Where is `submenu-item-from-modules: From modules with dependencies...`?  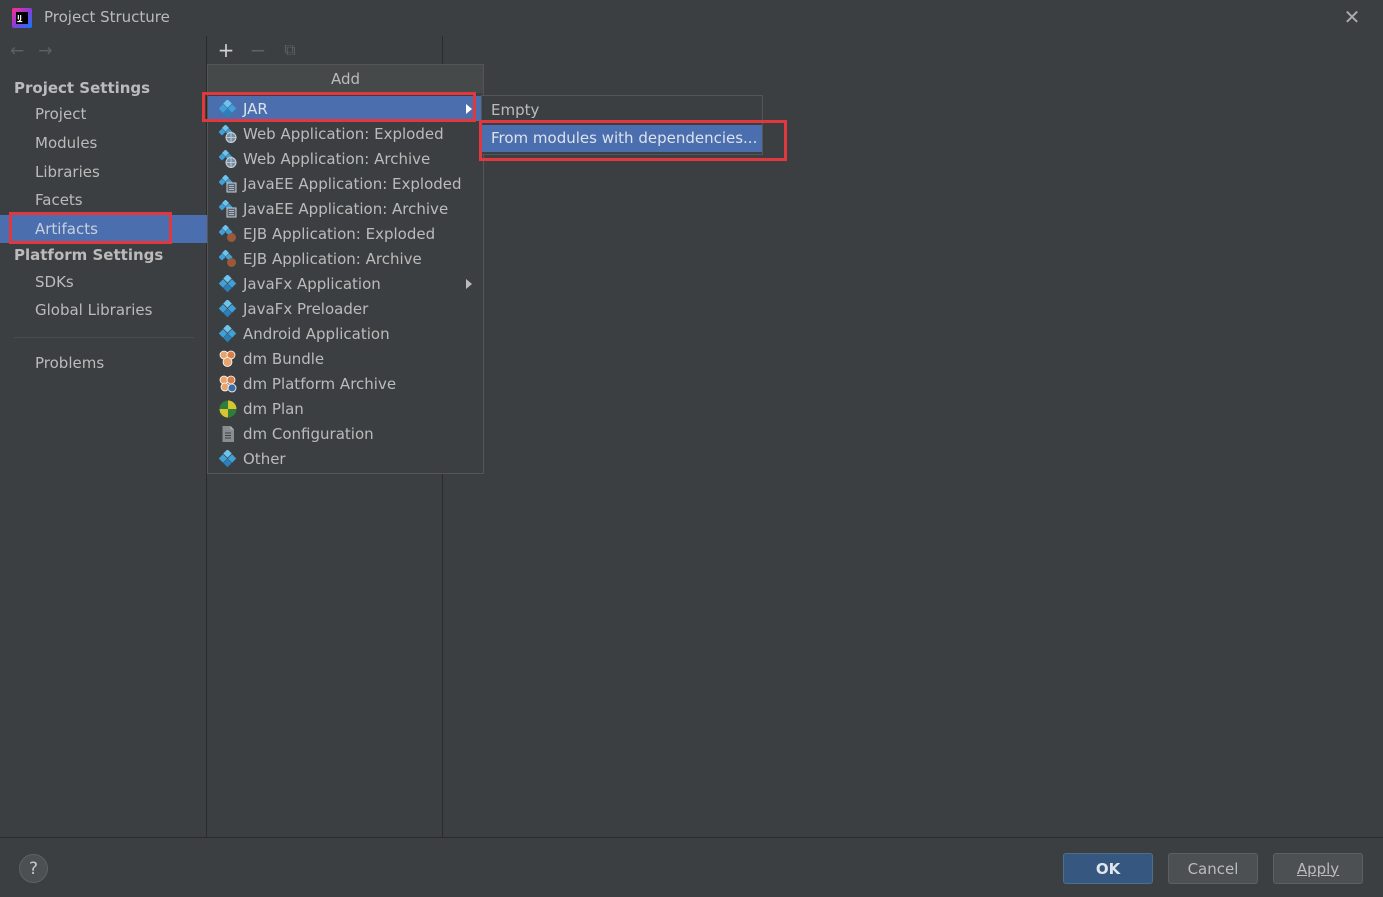 submenu-item-from-modules: From modules with dependencies... is located at coordinates (622, 138).